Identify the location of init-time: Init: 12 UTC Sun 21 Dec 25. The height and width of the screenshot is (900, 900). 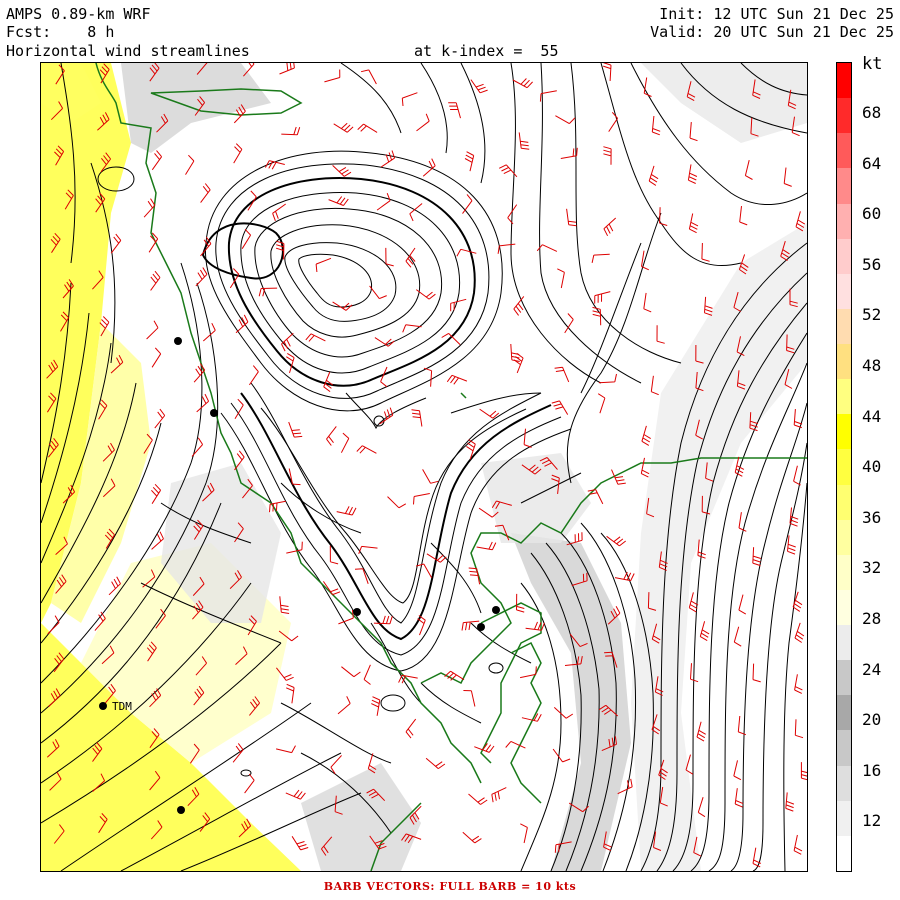
(776, 14).